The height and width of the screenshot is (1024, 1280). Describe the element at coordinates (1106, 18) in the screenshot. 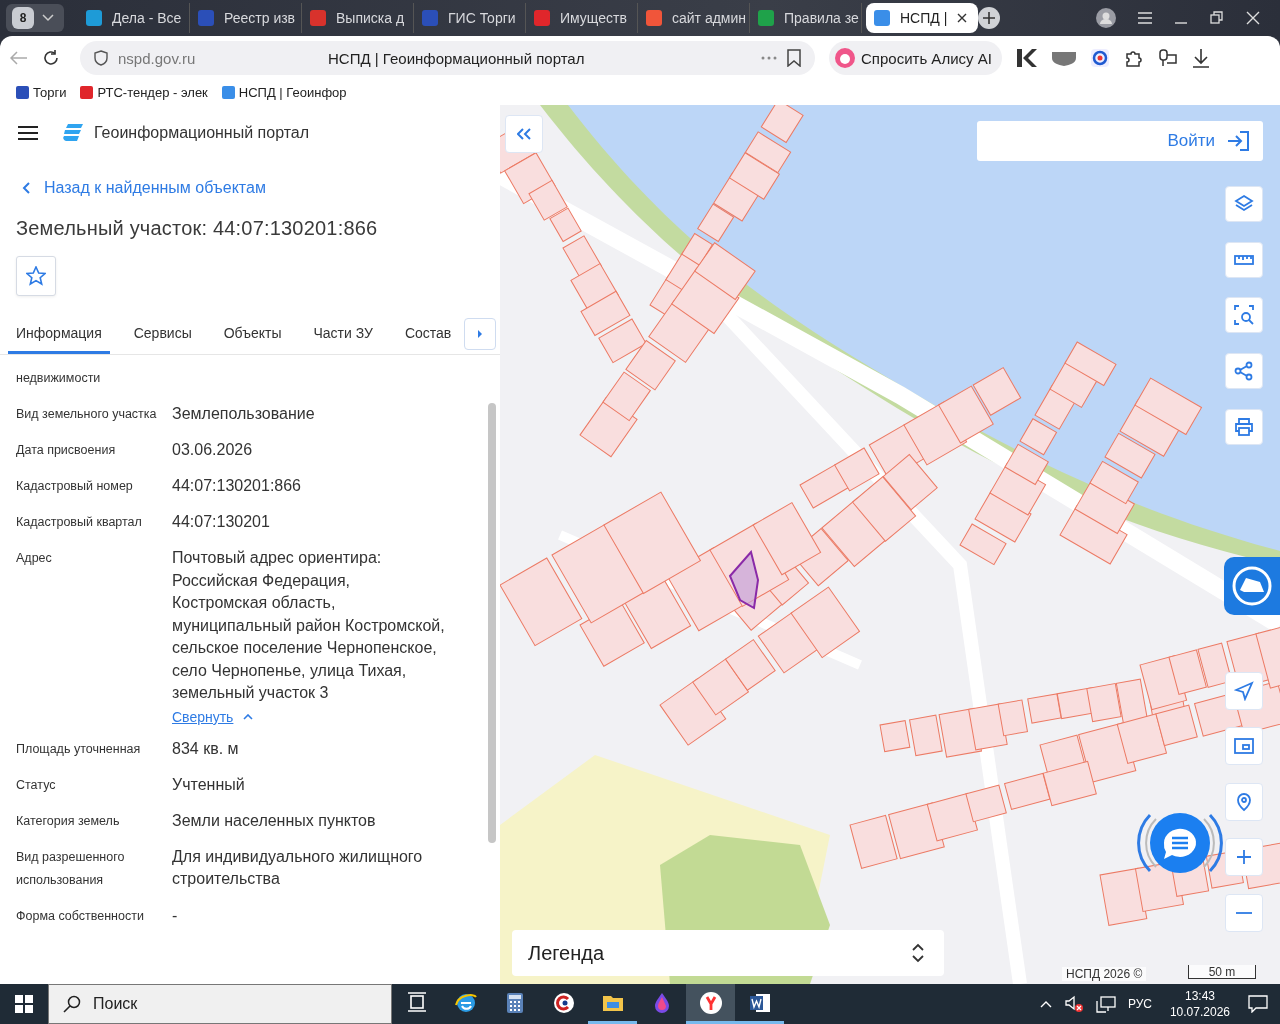

I see `profile-icon` at that location.